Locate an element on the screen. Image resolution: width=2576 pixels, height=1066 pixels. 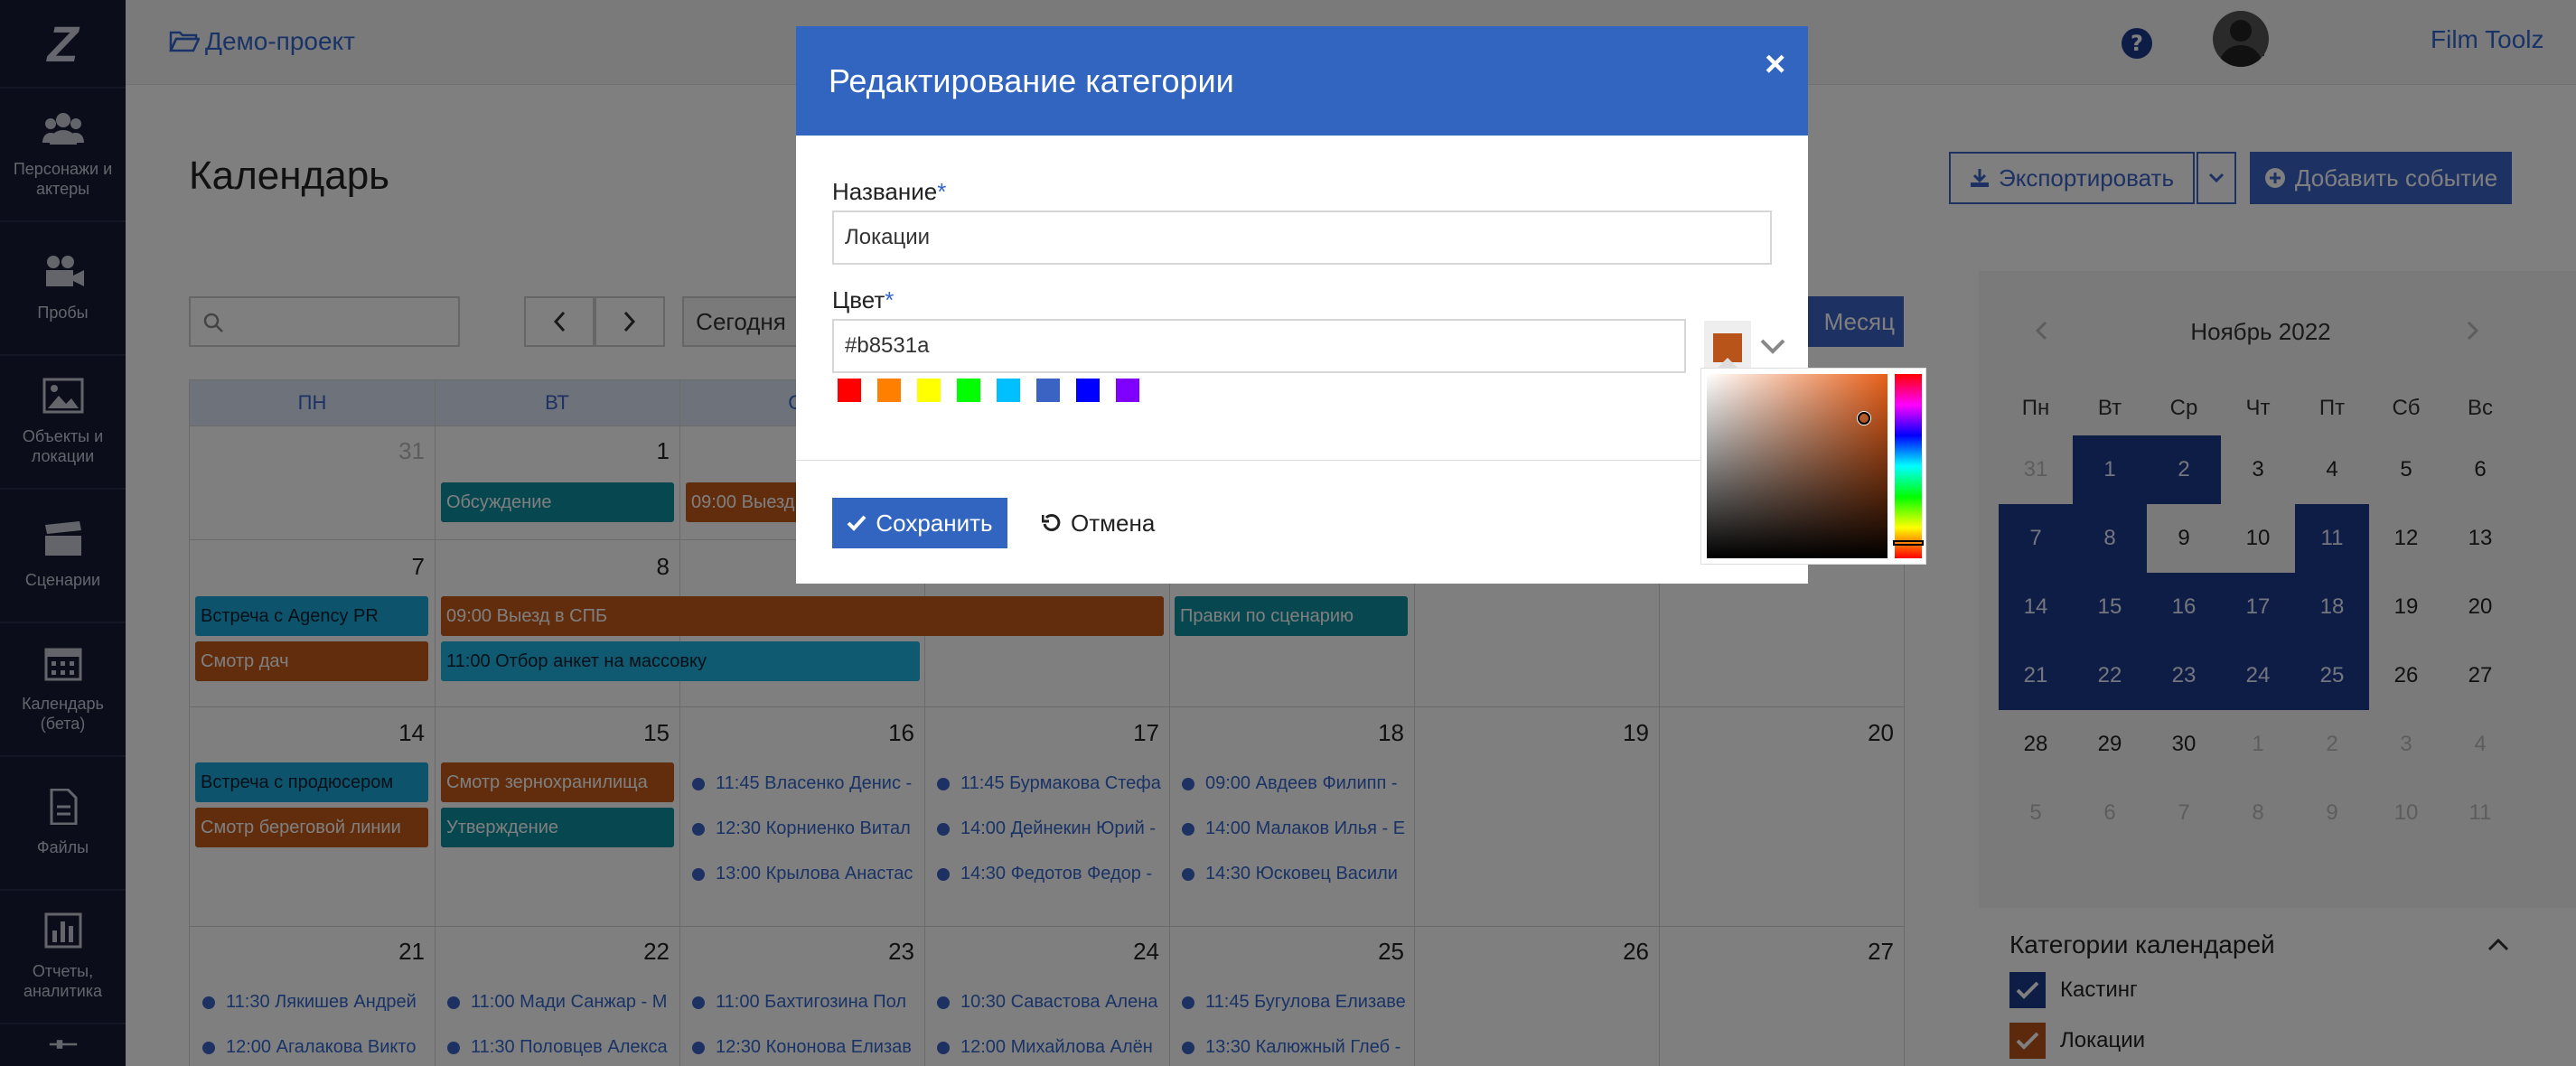
name-label: Название* is located at coordinates (889, 191).